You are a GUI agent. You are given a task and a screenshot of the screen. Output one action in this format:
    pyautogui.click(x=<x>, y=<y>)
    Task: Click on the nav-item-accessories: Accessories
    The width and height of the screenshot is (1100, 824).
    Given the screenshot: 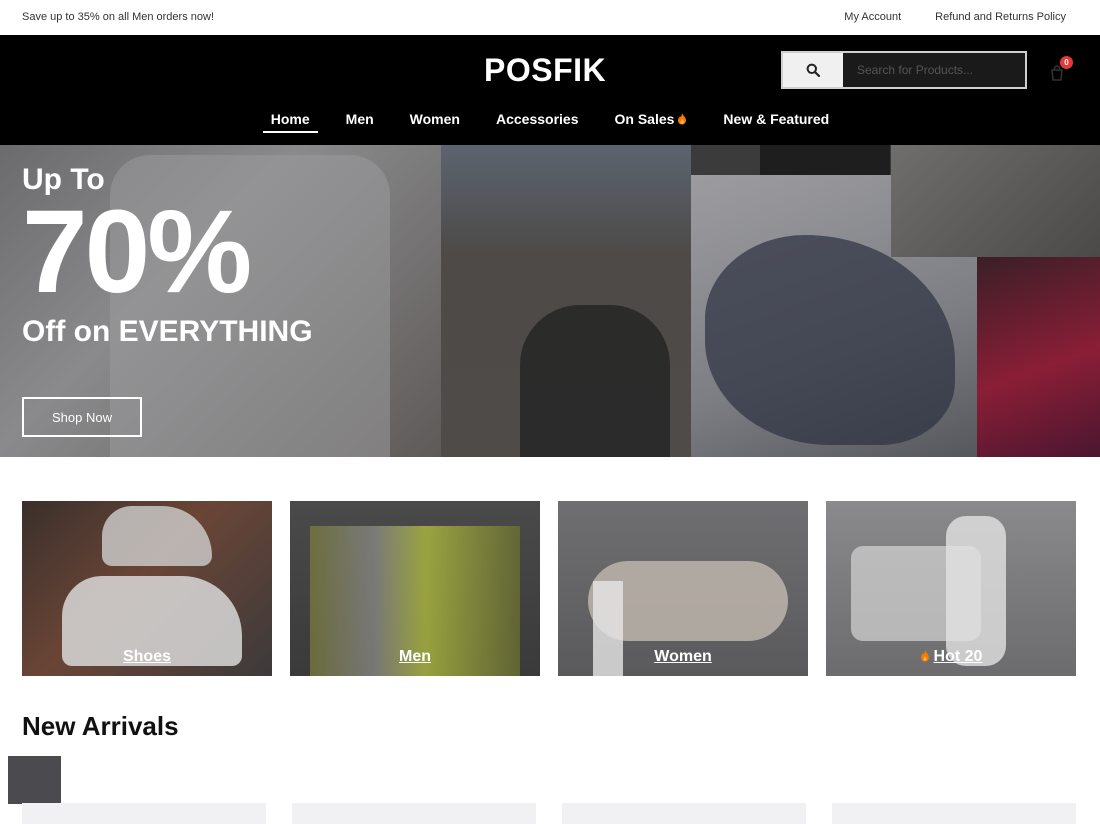 What is the action you would take?
    pyautogui.click(x=537, y=122)
    